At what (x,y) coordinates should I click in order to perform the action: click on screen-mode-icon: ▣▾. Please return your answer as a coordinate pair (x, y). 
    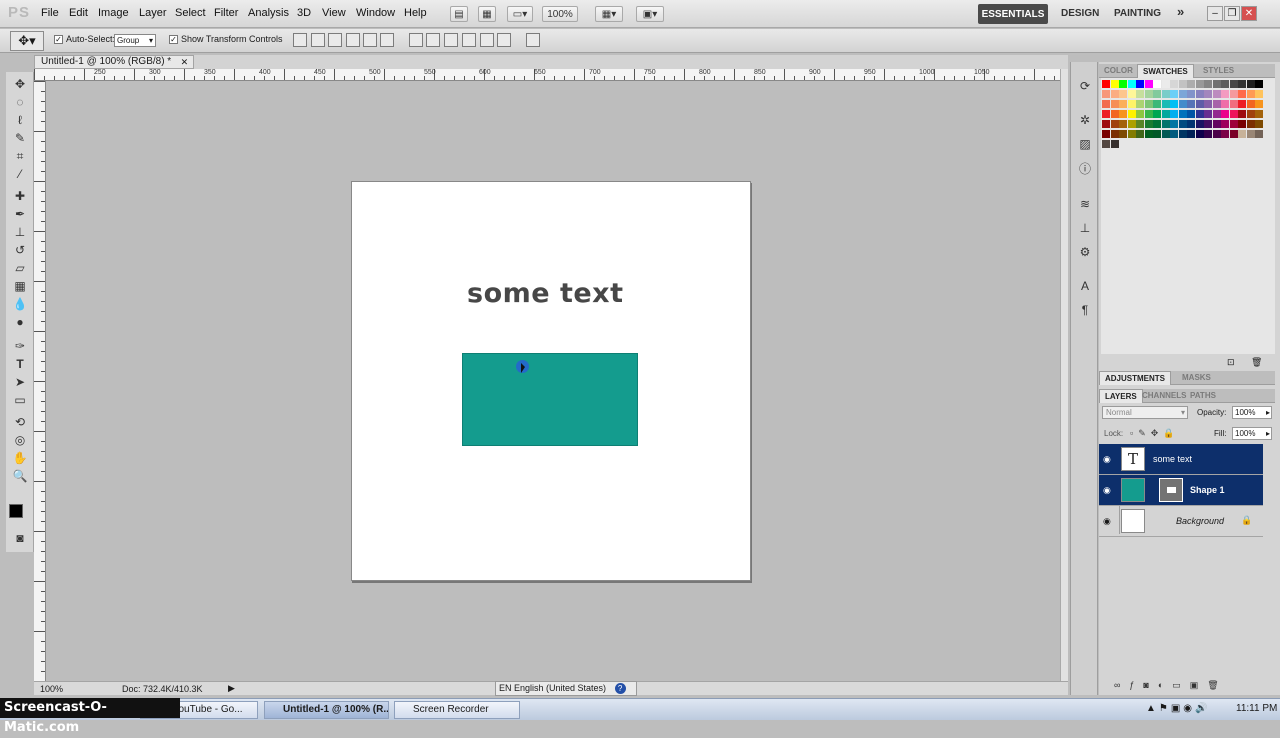
    Looking at the image, I should click on (650, 14).